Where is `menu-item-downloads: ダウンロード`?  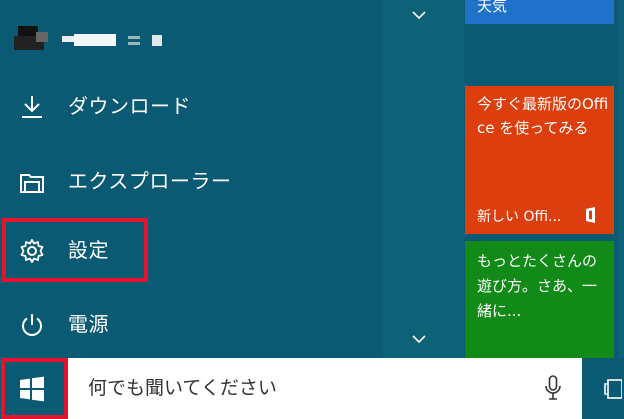
menu-item-downloads: ダウンロード is located at coordinates (191, 106).